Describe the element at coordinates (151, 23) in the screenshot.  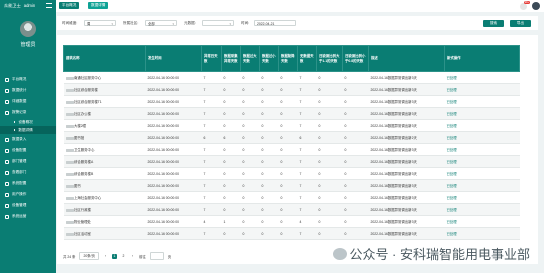
I see `community-value: 全部` at that location.